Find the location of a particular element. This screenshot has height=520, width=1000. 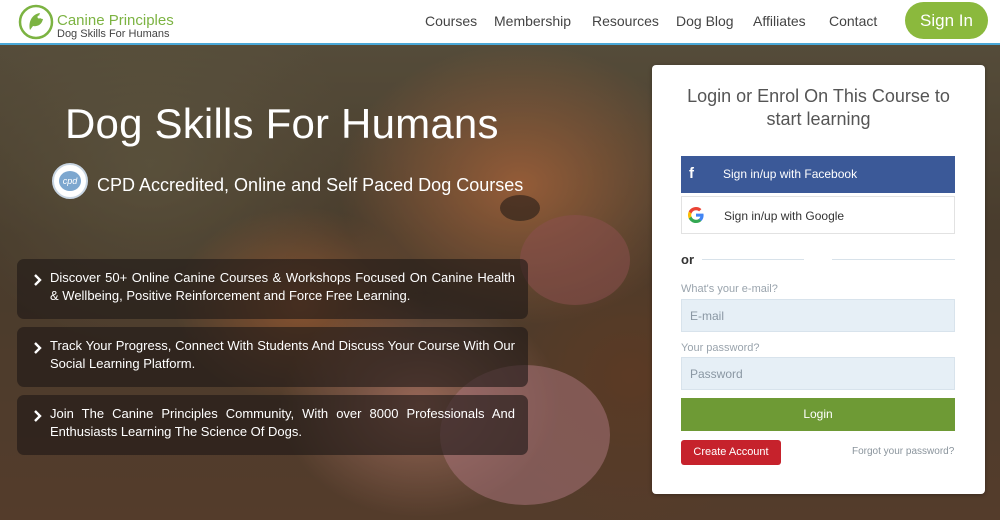

facebook-signin-label: Sign in/up with Facebook is located at coordinates (790, 174).